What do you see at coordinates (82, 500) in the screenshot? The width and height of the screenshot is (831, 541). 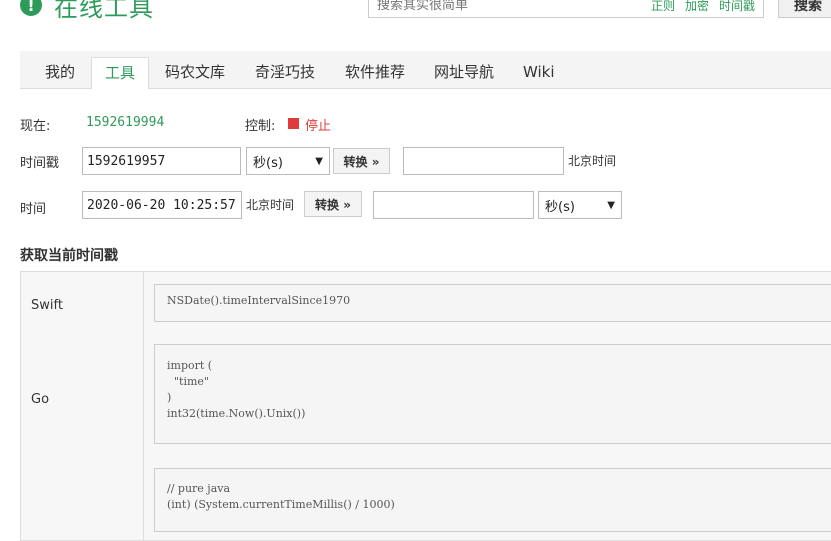 I see `lang-cell` at bounding box center [82, 500].